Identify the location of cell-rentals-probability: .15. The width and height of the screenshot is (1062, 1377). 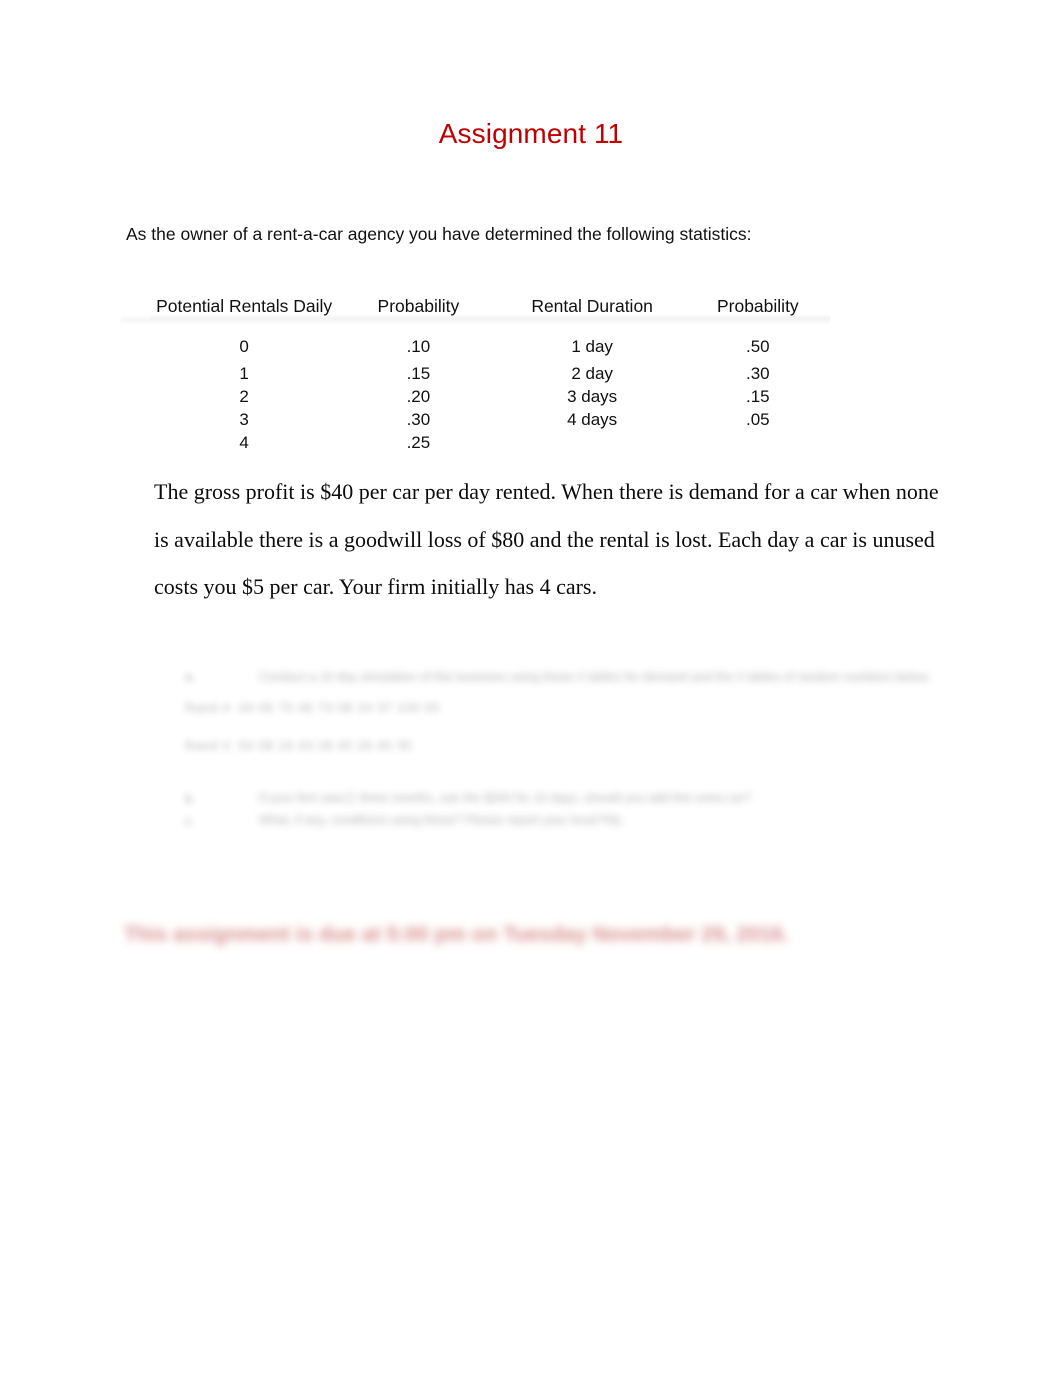
(418, 373).